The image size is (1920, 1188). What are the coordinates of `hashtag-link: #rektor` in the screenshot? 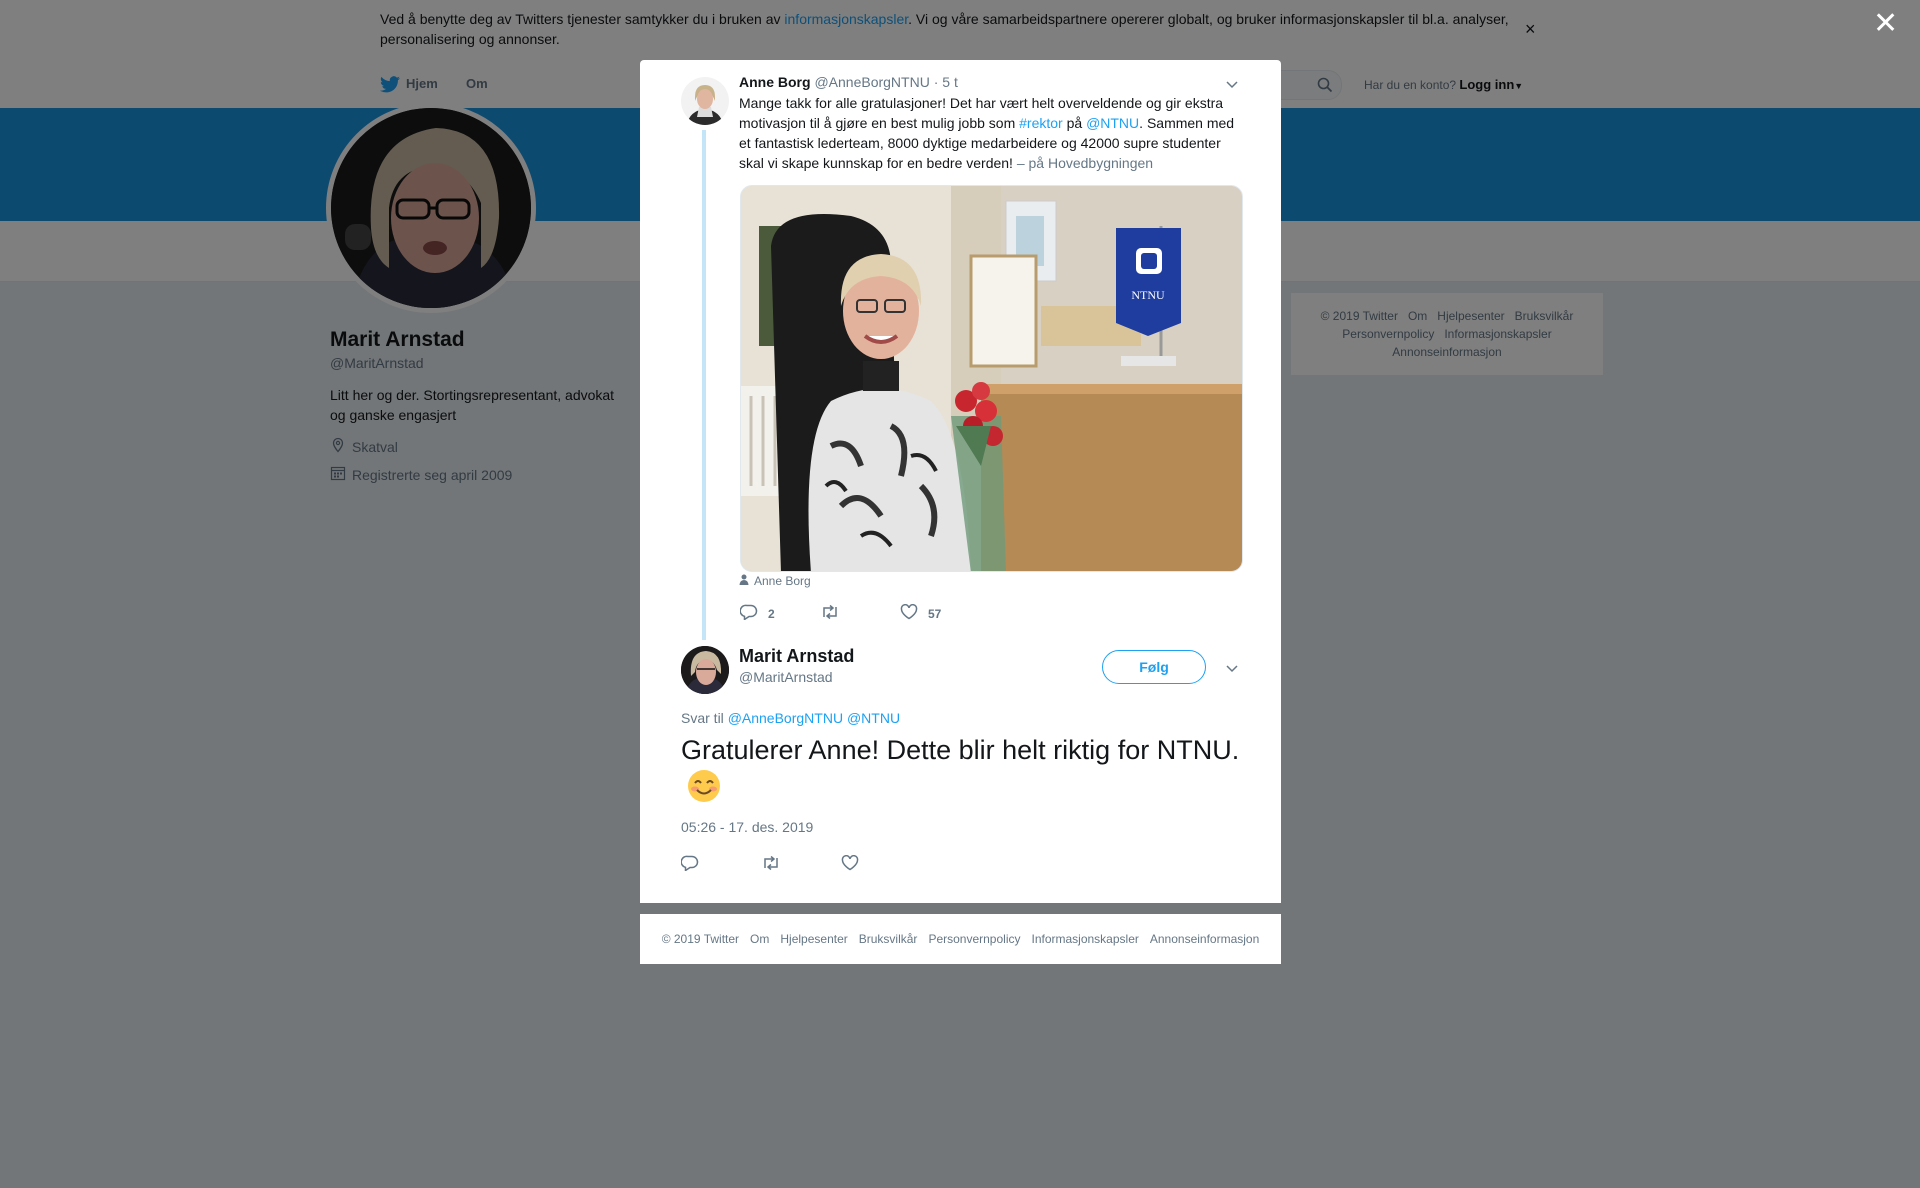 It's located at (1041, 123).